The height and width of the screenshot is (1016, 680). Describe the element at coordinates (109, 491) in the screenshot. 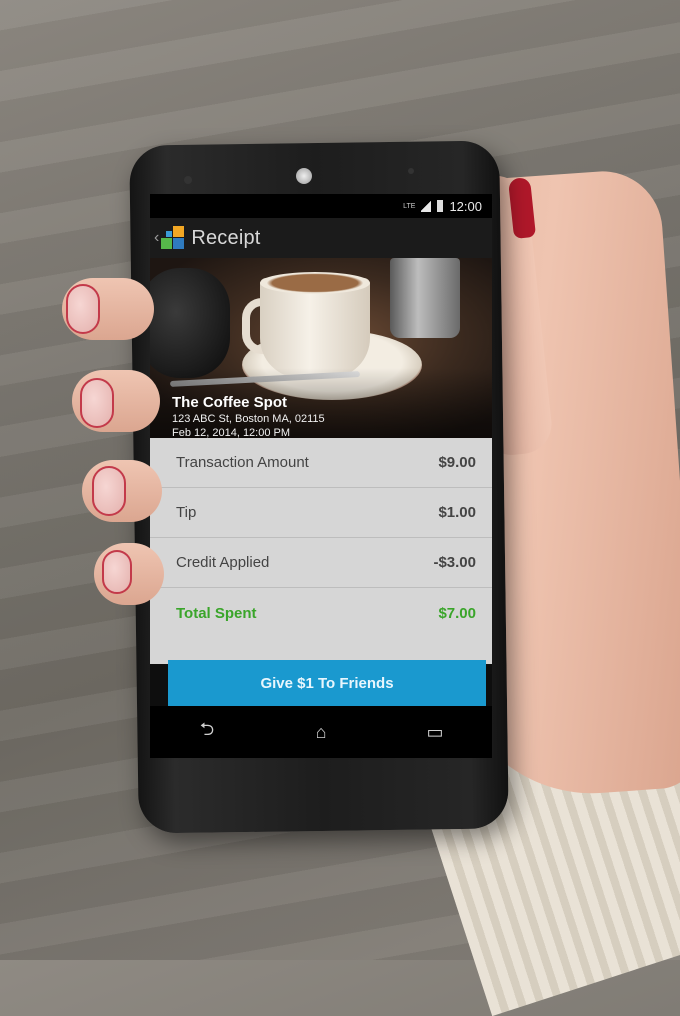

I see `ring-fingernail` at that location.